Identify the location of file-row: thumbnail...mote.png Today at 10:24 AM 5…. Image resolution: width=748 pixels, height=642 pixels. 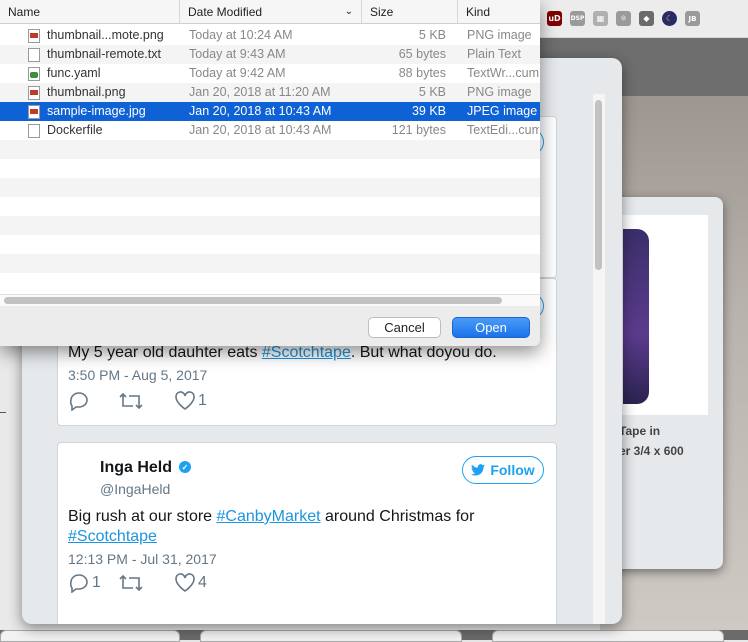
(270, 35).